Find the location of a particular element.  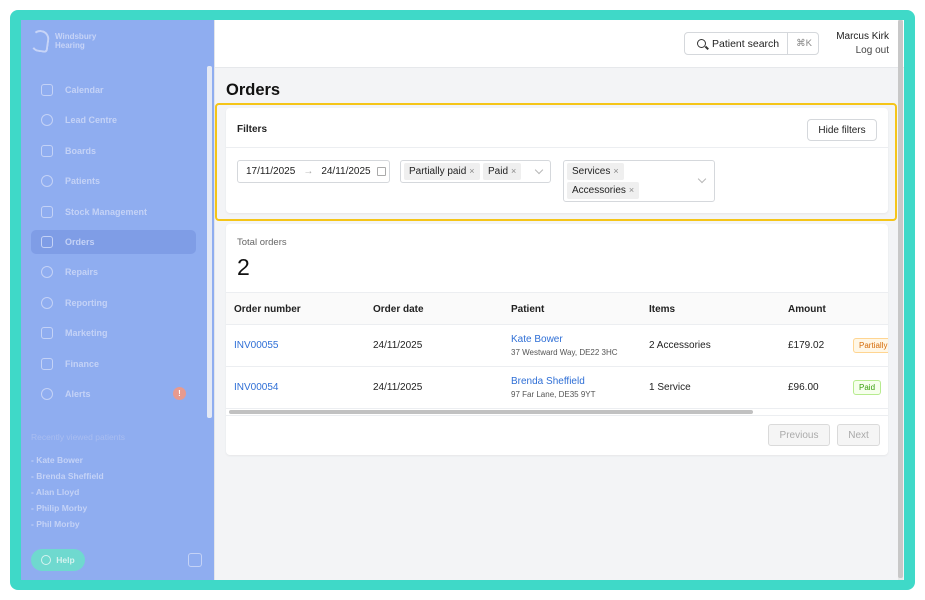

help-button: Help is located at coordinates (58, 560).